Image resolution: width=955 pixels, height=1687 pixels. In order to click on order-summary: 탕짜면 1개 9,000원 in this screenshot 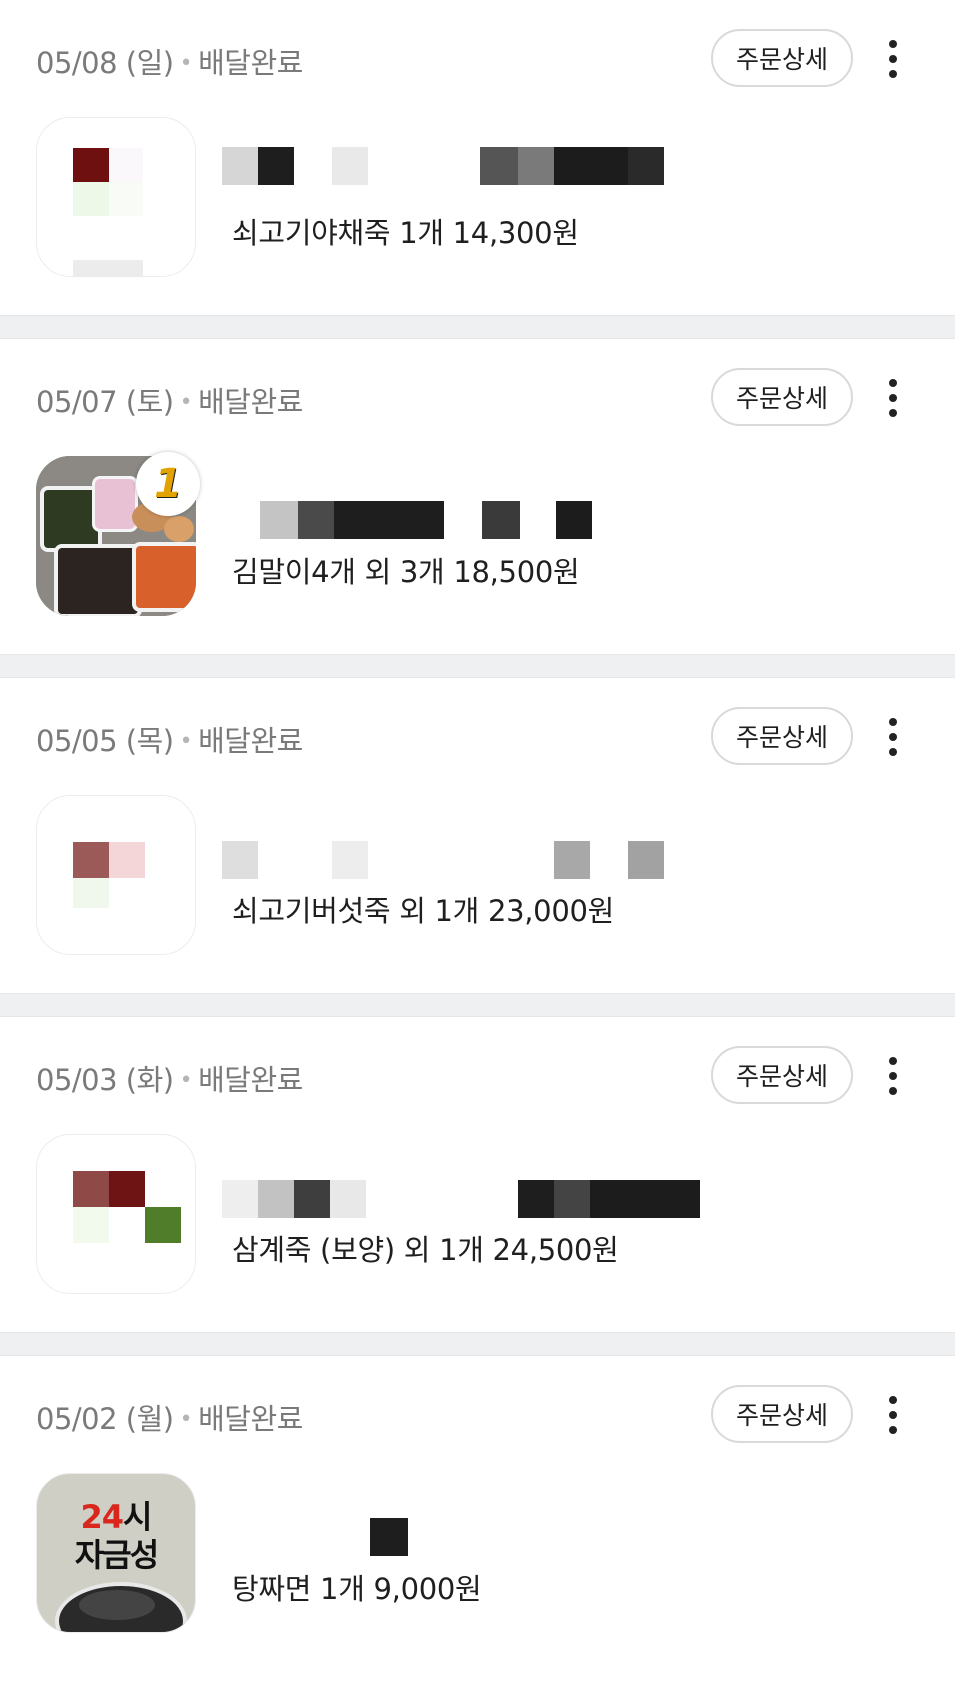, I will do `click(357, 1589)`.